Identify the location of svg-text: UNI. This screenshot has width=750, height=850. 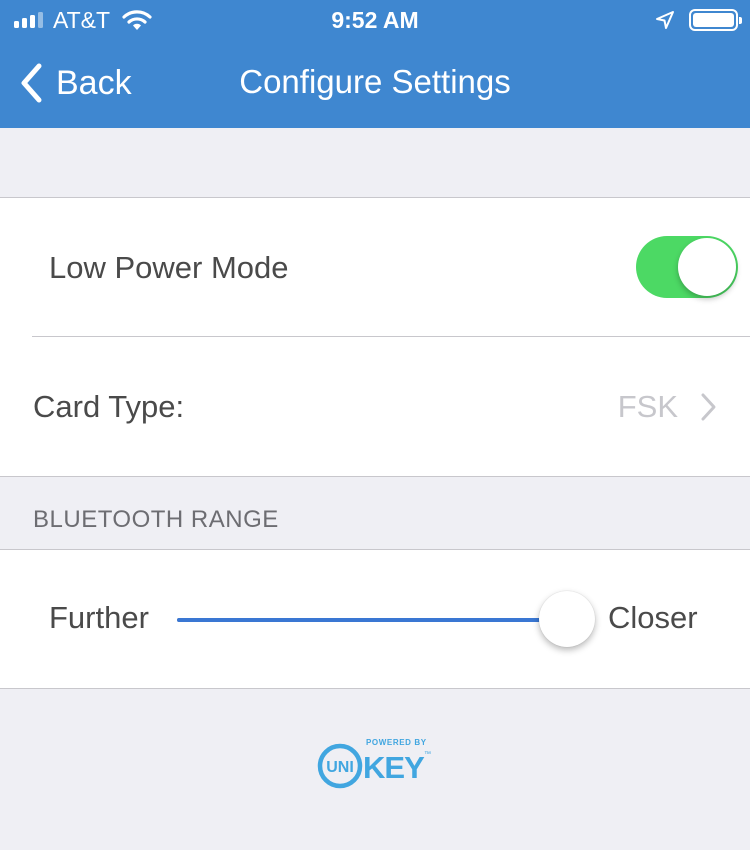
(340, 767).